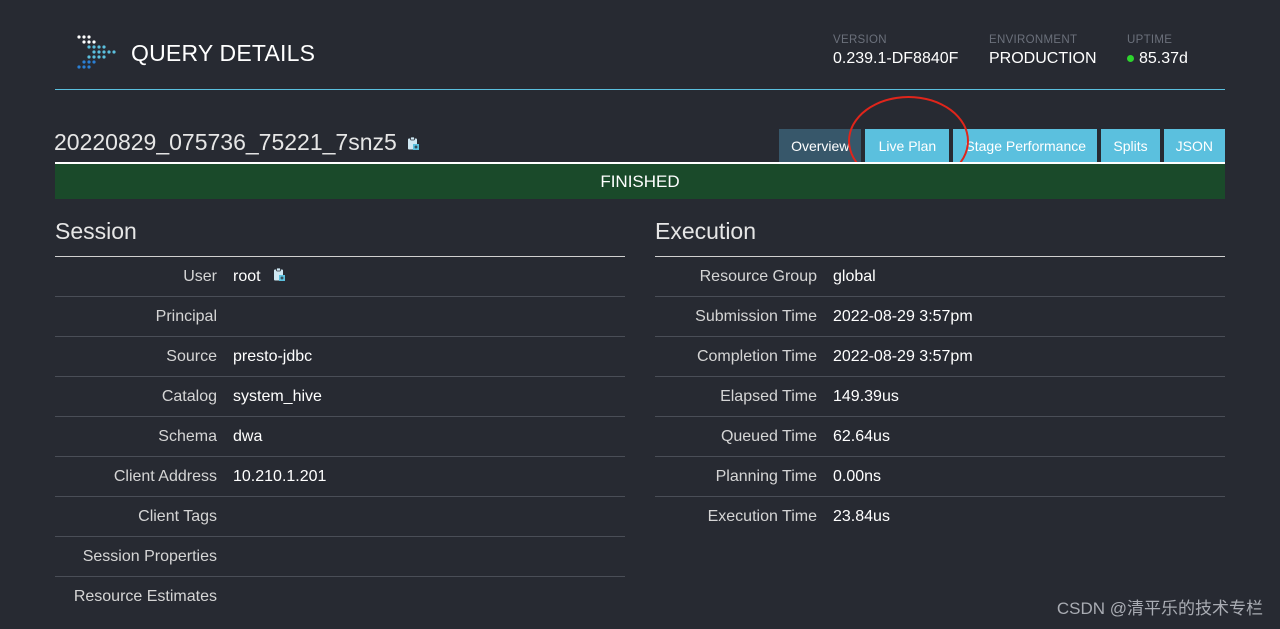 This screenshot has height=629, width=1280. Describe the element at coordinates (1159, 608) in the screenshot. I see `watermark: CSDN @清平乐的技术专栏` at that location.